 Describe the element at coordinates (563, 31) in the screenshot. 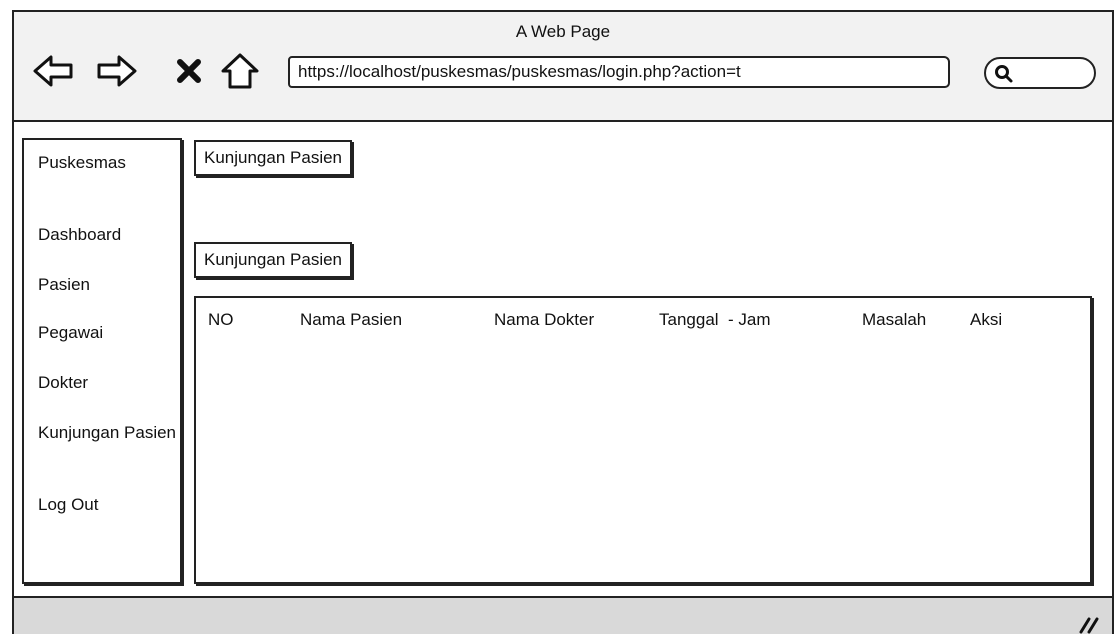

I see `window-title: A Web Page` at that location.